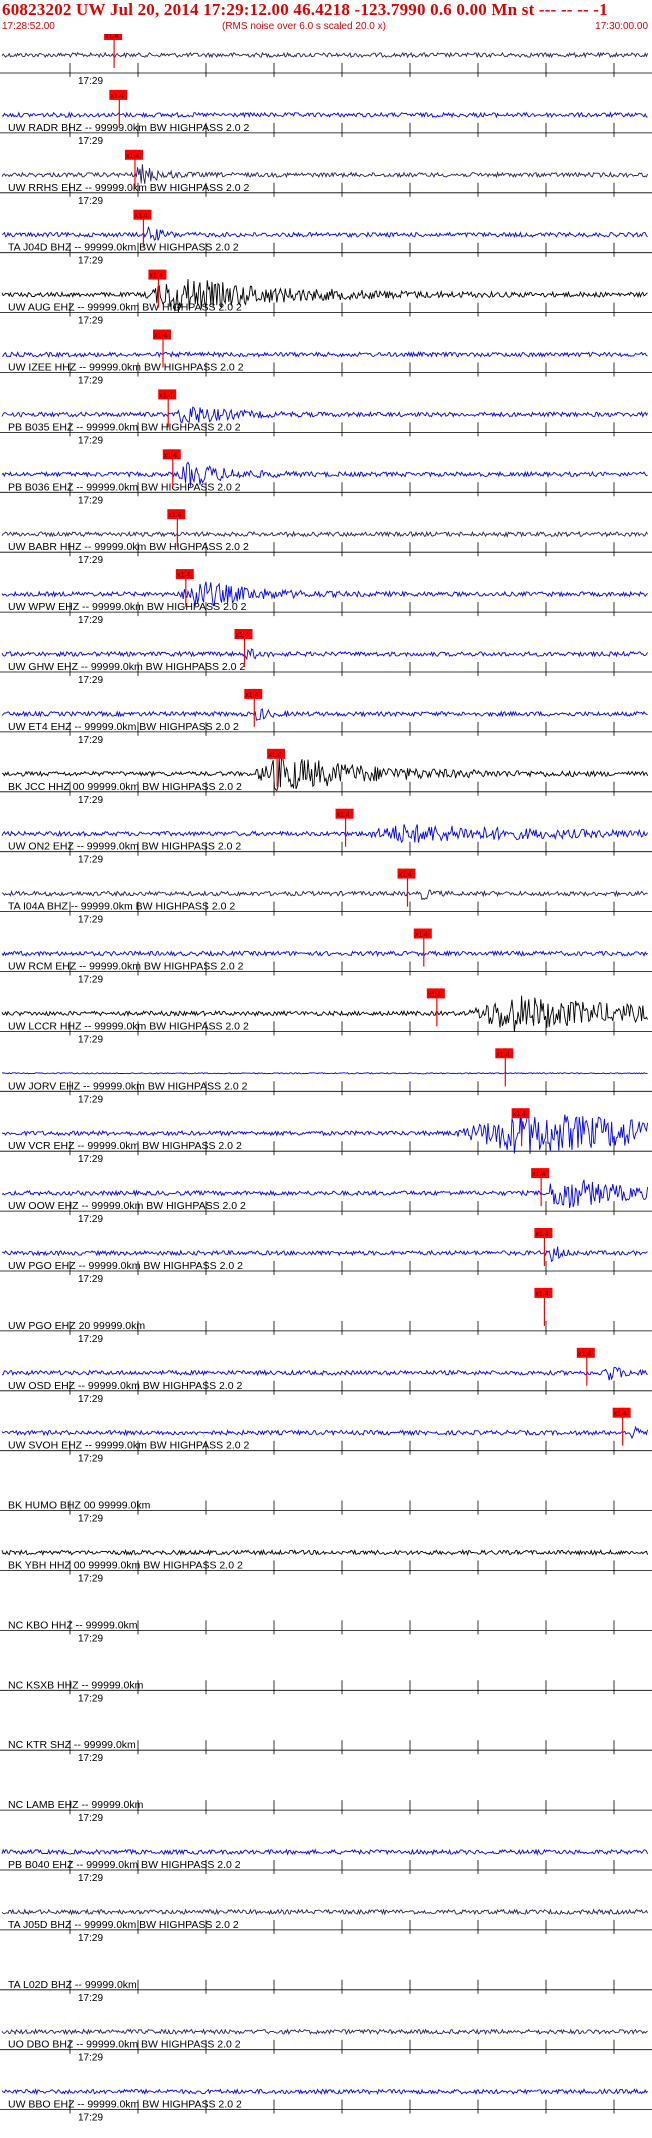 This screenshot has height=2138, width=652. I want to click on station-label: NC KBO HHZ -- 99999.0km, so click(73, 1625).